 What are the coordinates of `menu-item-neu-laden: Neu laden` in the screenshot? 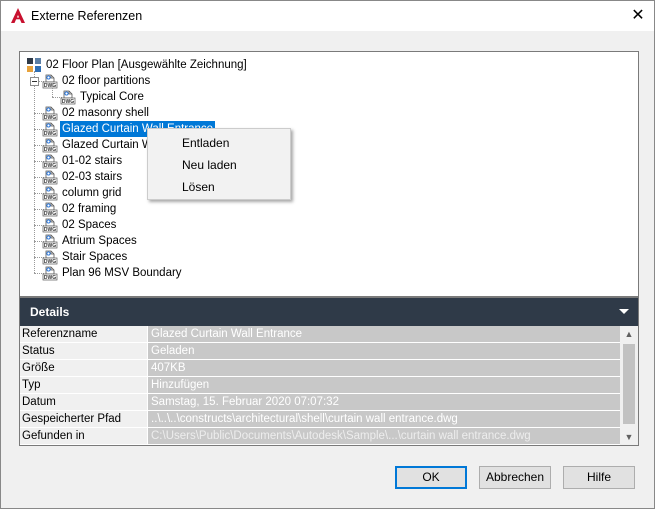 It's located at (219, 165).